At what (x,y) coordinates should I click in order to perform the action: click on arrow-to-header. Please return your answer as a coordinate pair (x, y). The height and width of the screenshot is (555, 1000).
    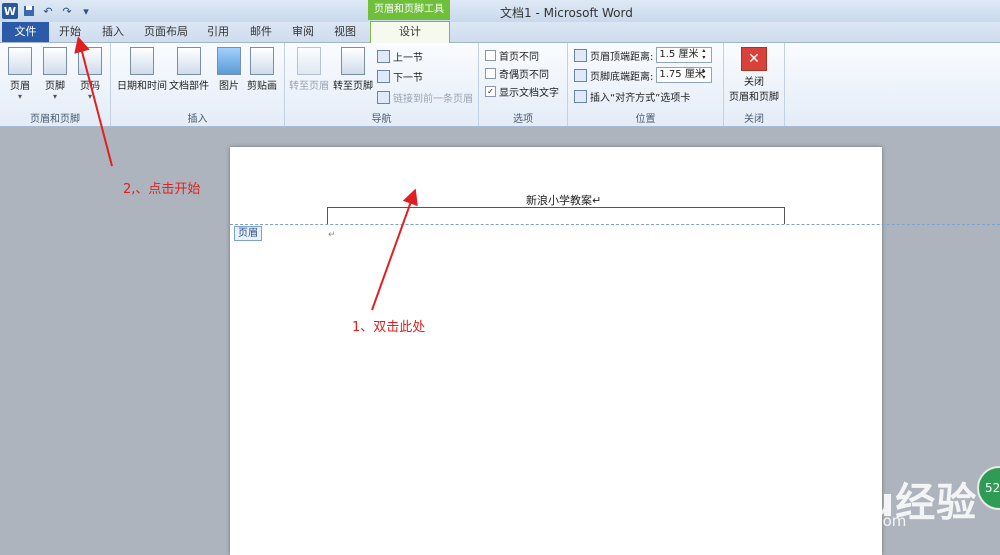
    Looking at the image, I should click on (394, 249).